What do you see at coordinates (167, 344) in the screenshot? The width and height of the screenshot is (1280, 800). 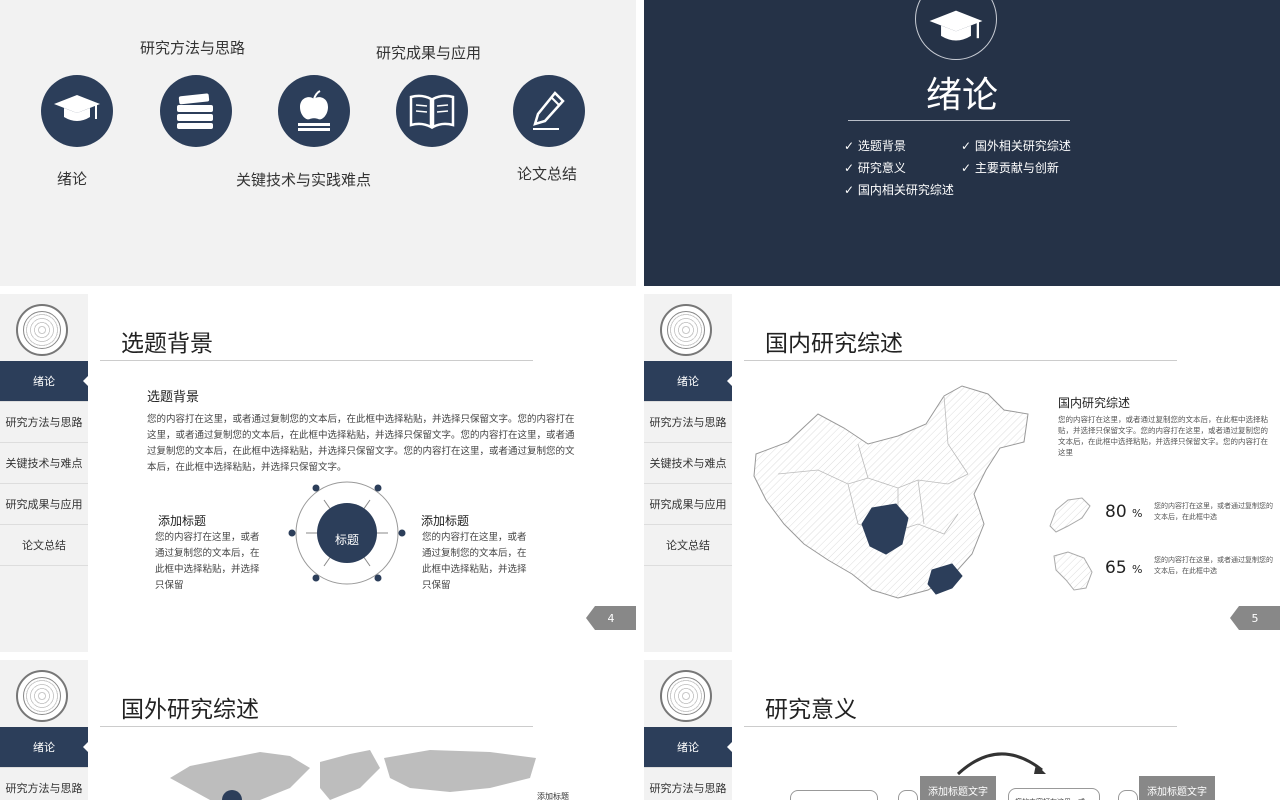 I see `slide-title: 选题背景` at bounding box center [167, 344].